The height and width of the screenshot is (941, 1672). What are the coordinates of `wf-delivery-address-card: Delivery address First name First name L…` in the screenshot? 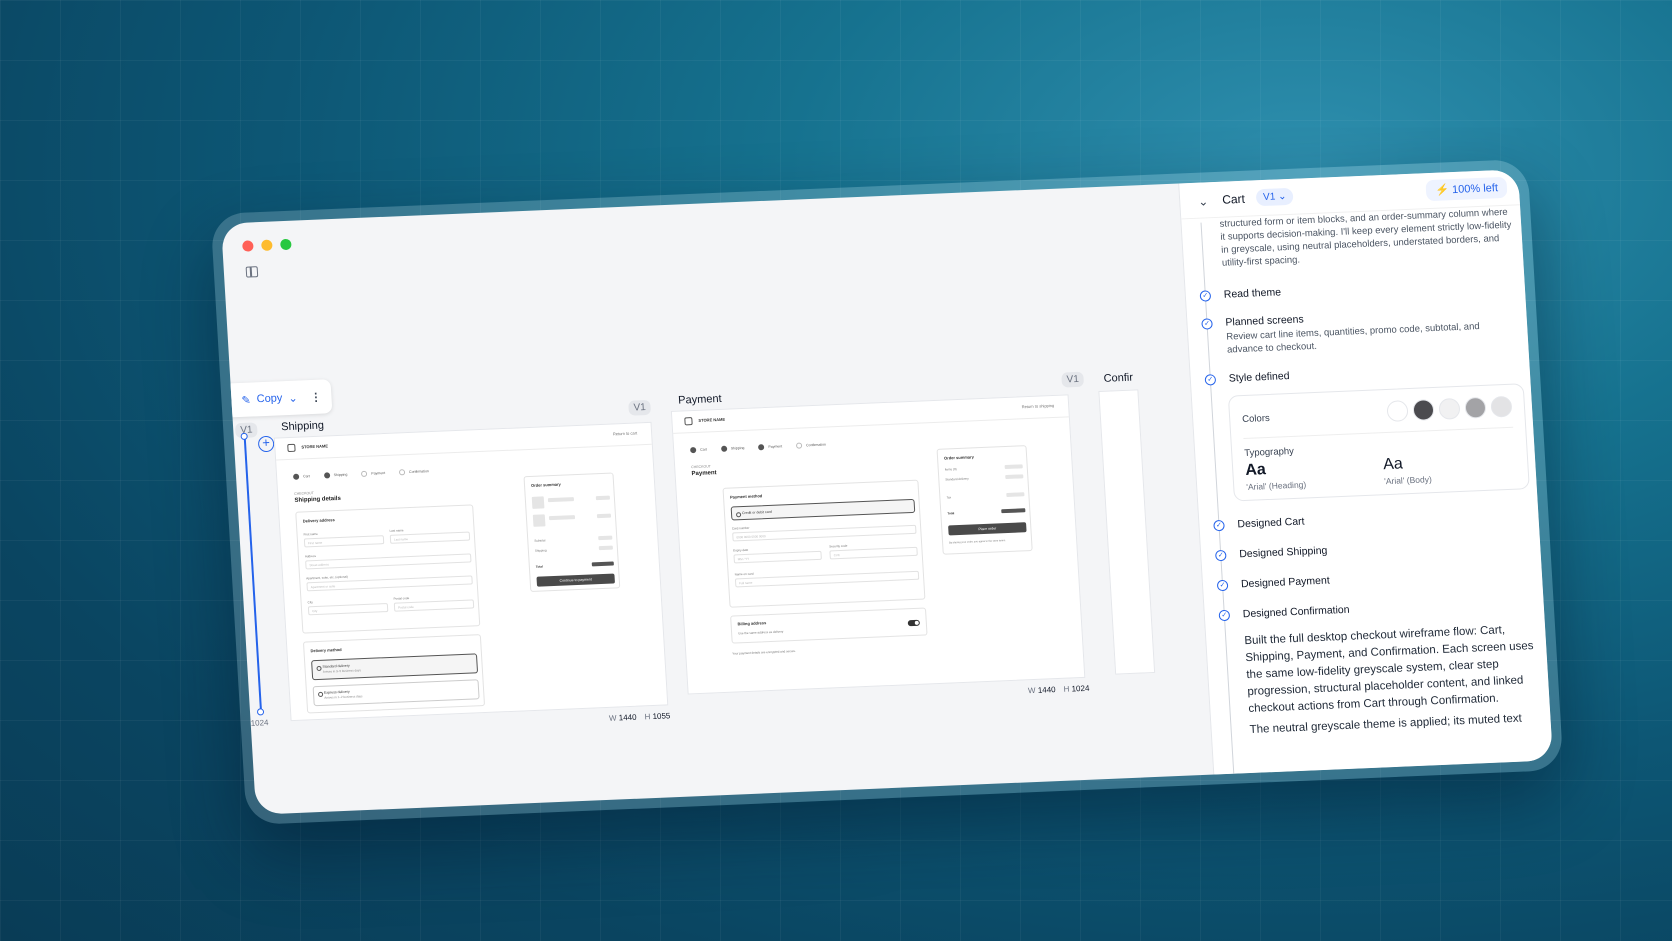 It's located at (388, 569).